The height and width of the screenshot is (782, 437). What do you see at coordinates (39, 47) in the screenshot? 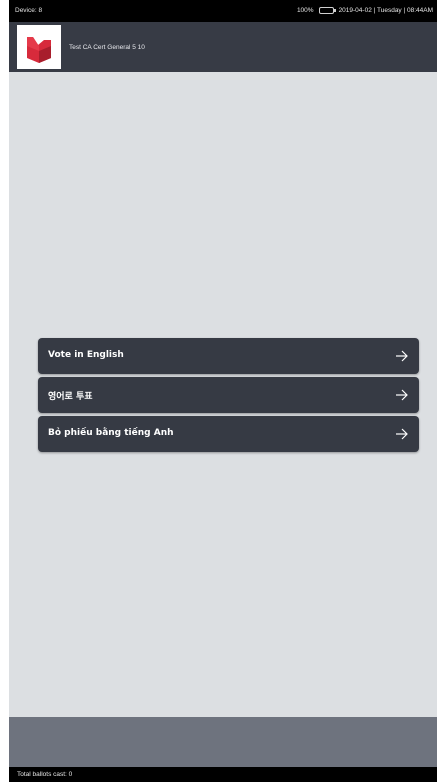
I see `ballot-box-logo-icon` at bounding box center [39, 47].